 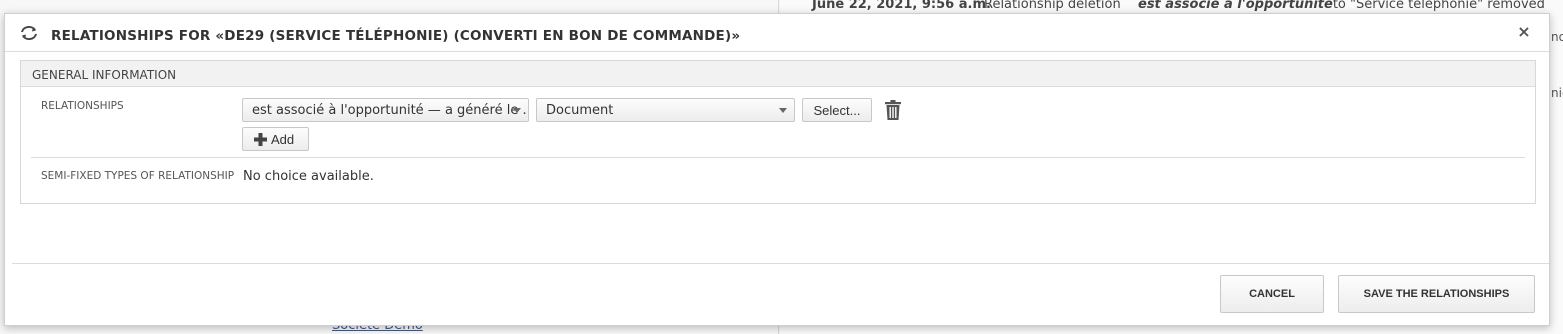 What do you see at coordinates (1235, 6) in the screenshot?
I see `history-detail-emphasis: est associé à l'opportunité` at bounding box center [1235, 6].